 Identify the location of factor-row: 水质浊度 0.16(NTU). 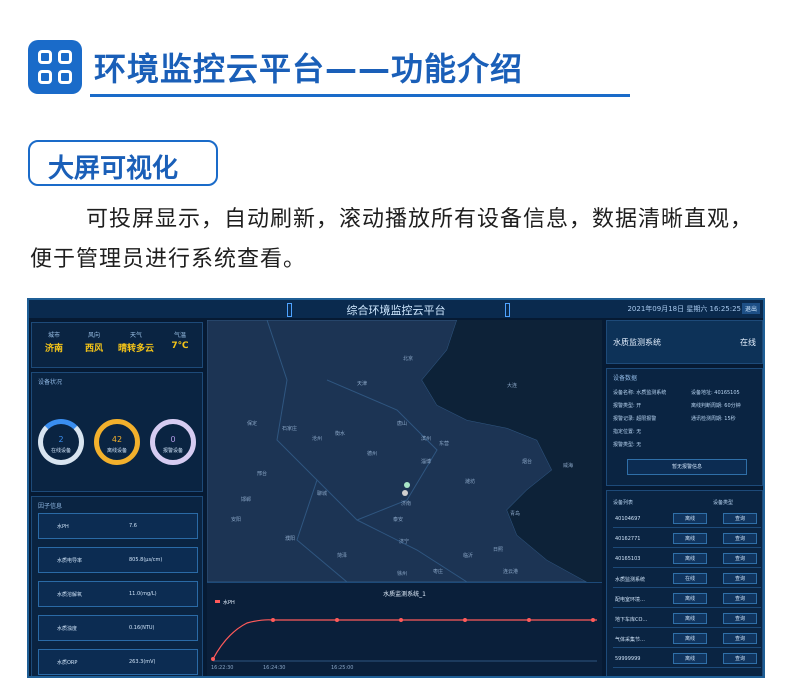
(118, 628).